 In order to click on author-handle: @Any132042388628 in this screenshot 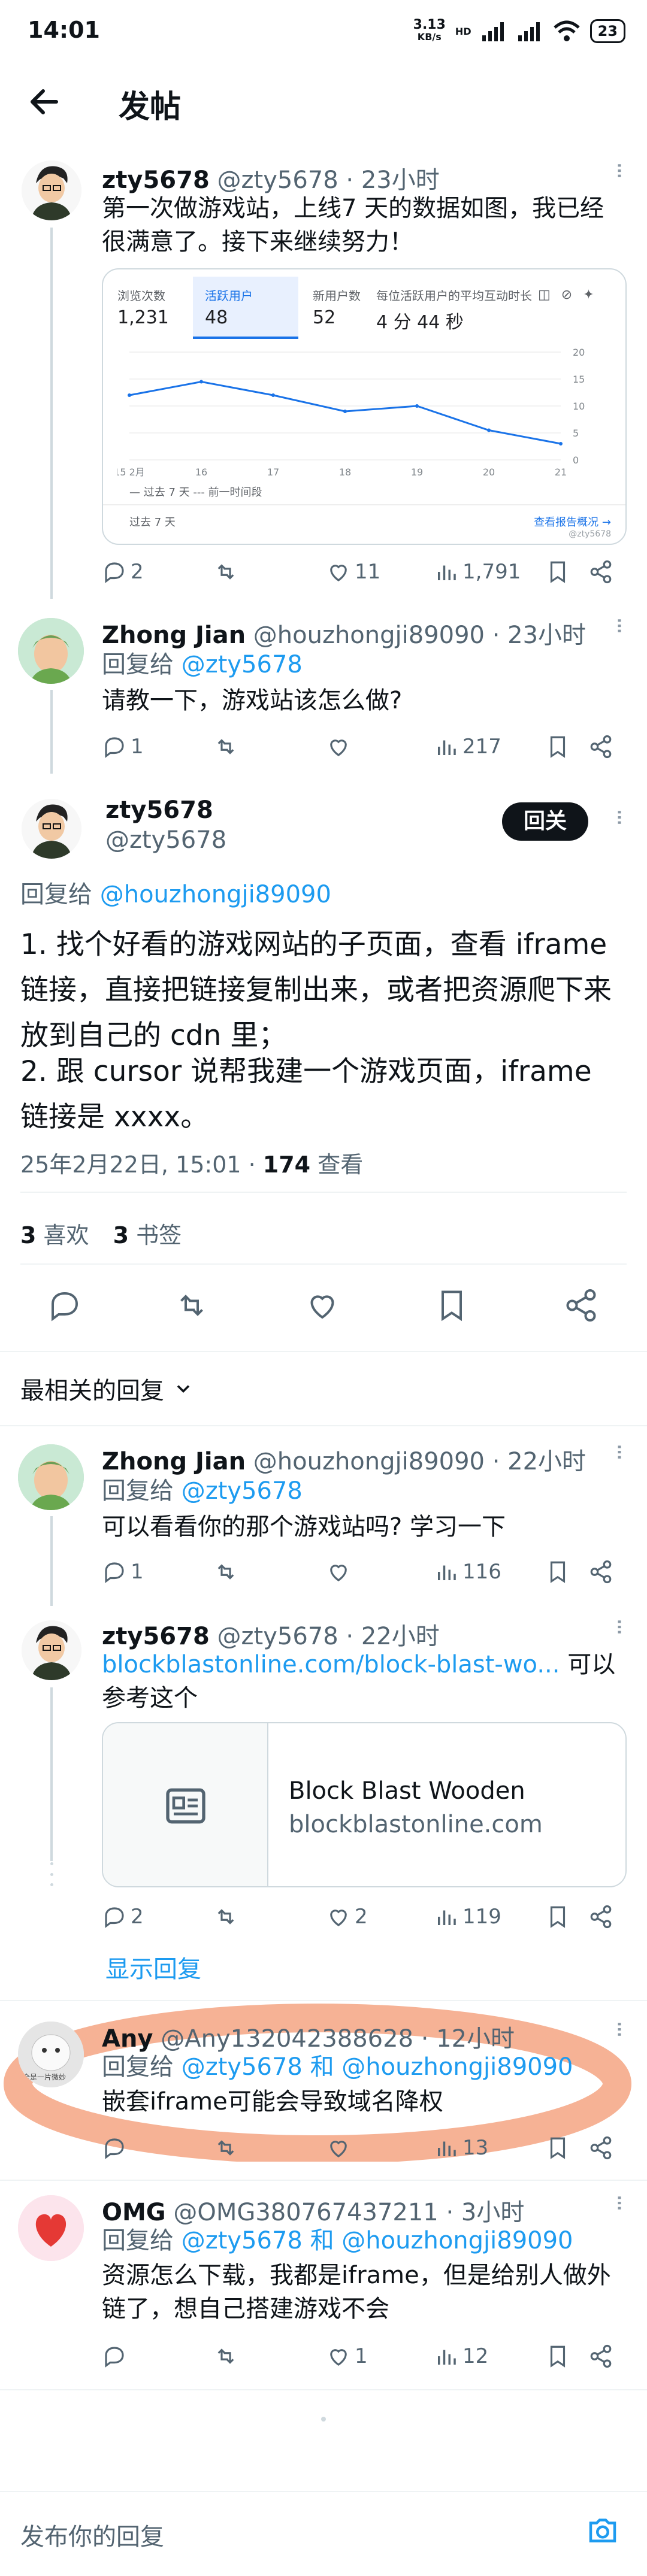, I will do `click(287, 2039)`.